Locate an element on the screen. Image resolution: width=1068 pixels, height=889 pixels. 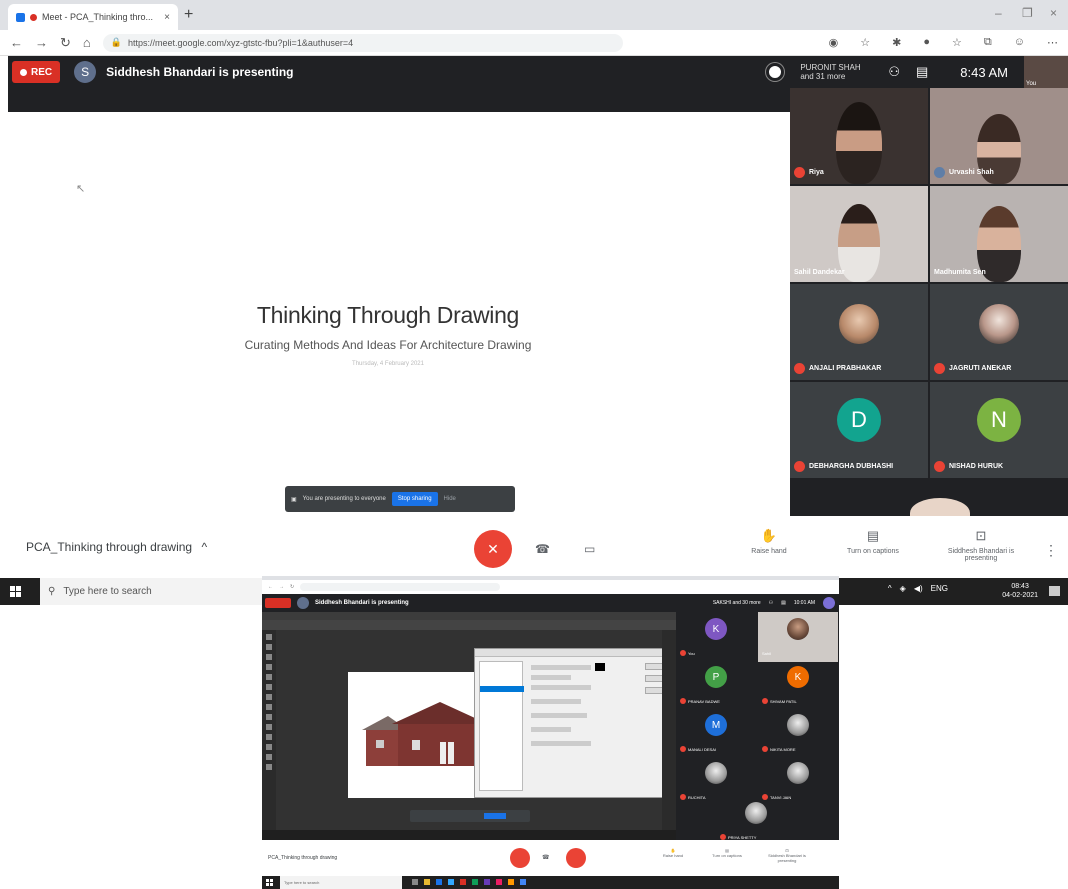
photoshop-icon is located at coordinates (451, 882).